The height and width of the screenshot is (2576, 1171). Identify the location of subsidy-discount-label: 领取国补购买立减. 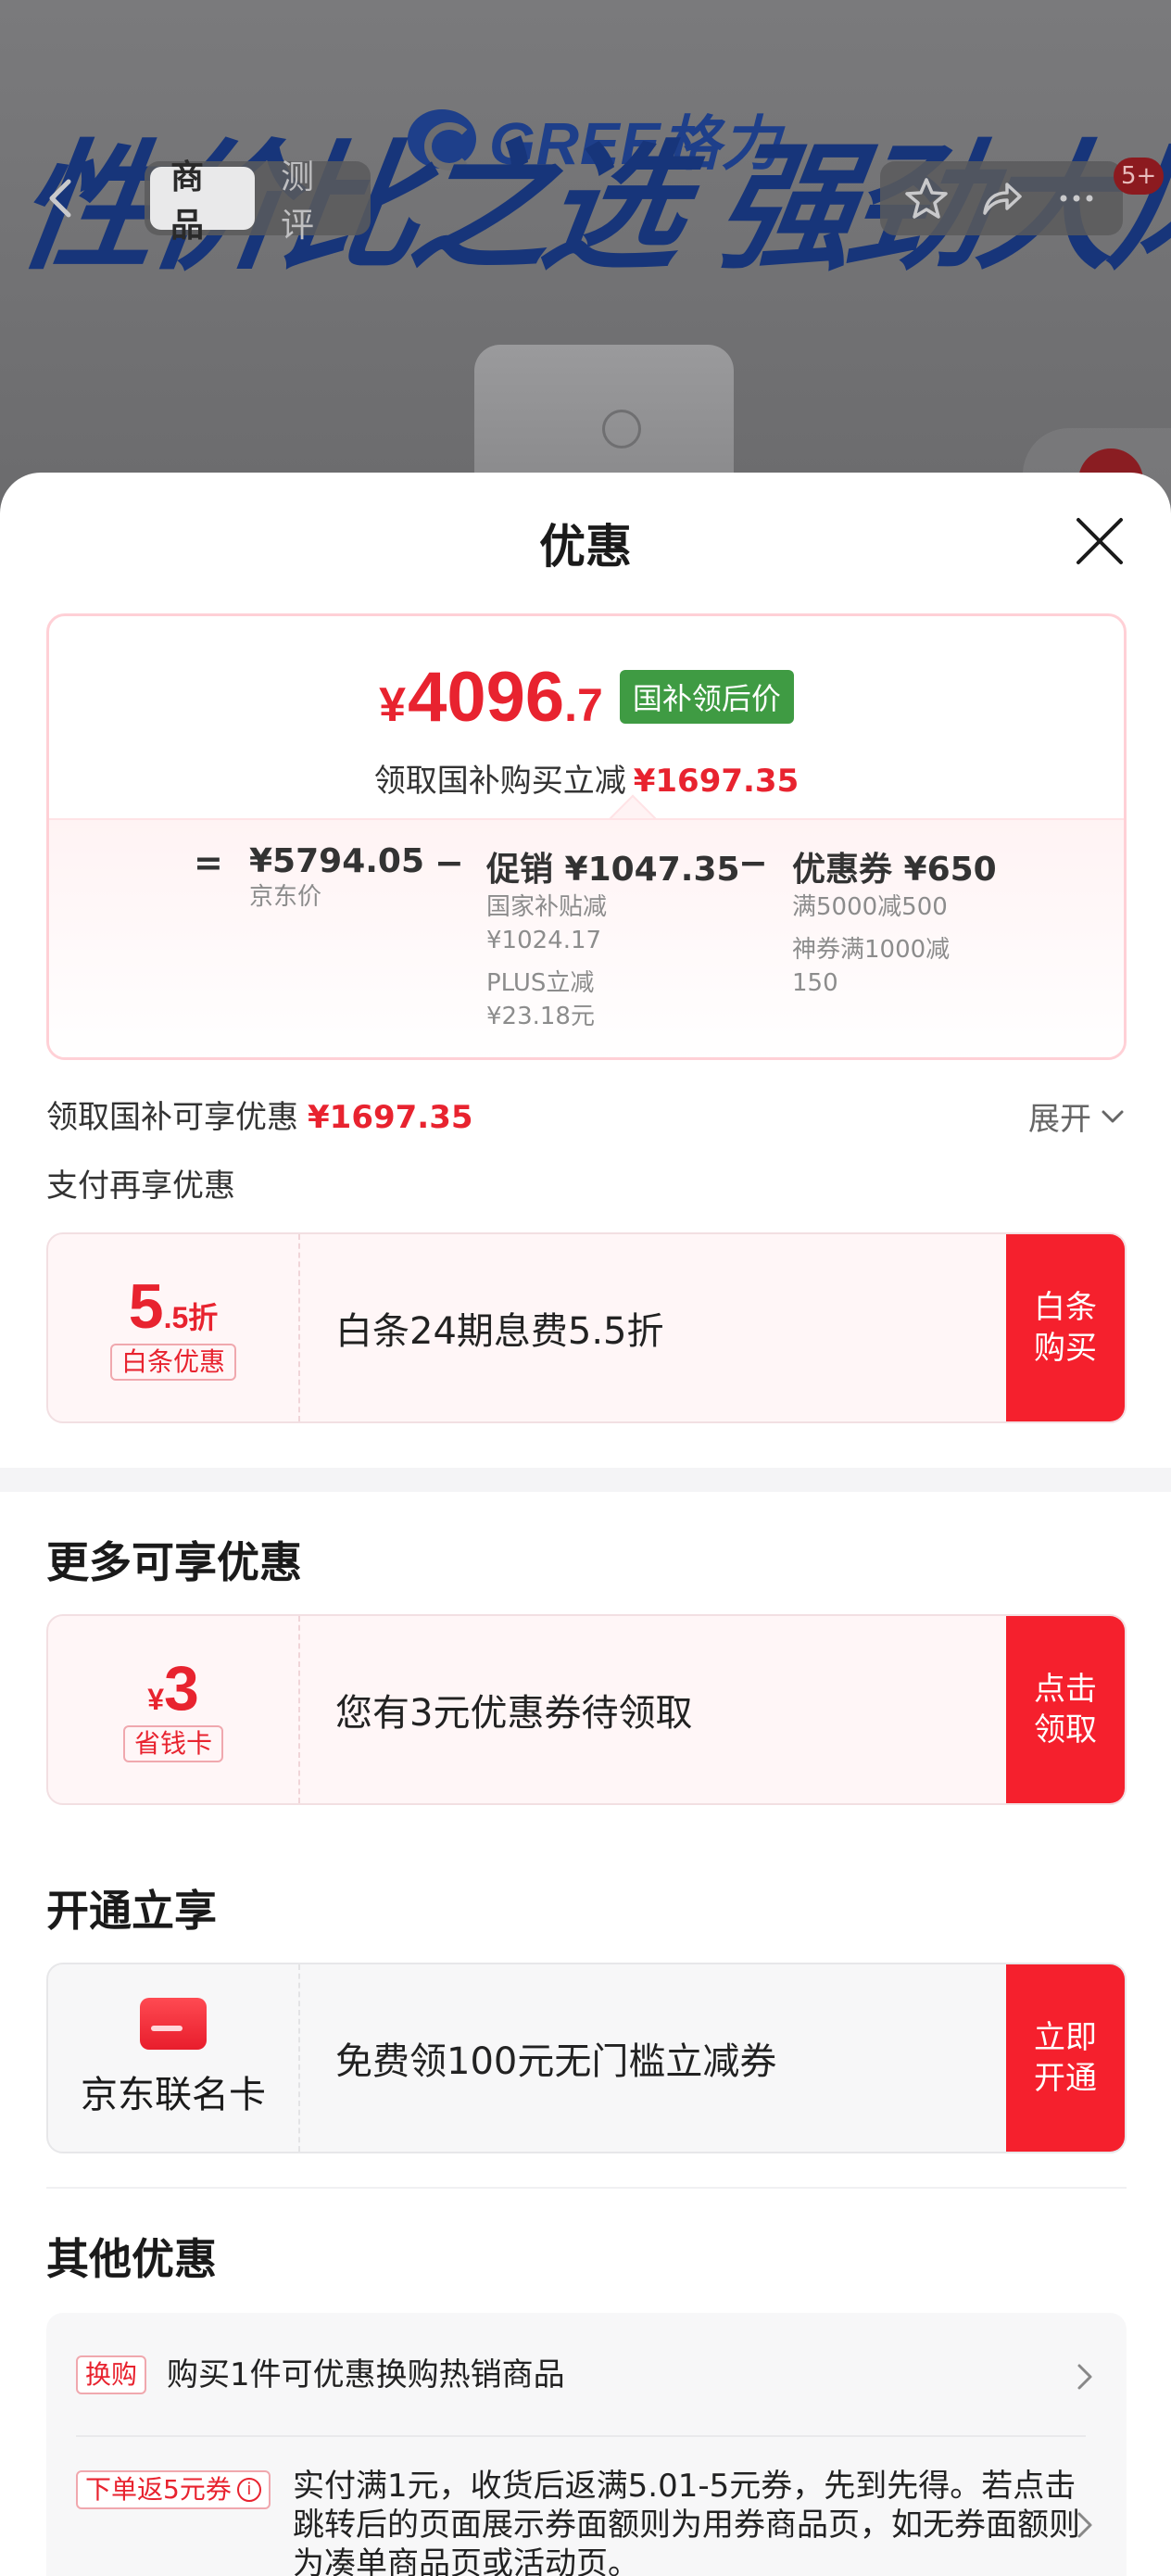
(499, 782).